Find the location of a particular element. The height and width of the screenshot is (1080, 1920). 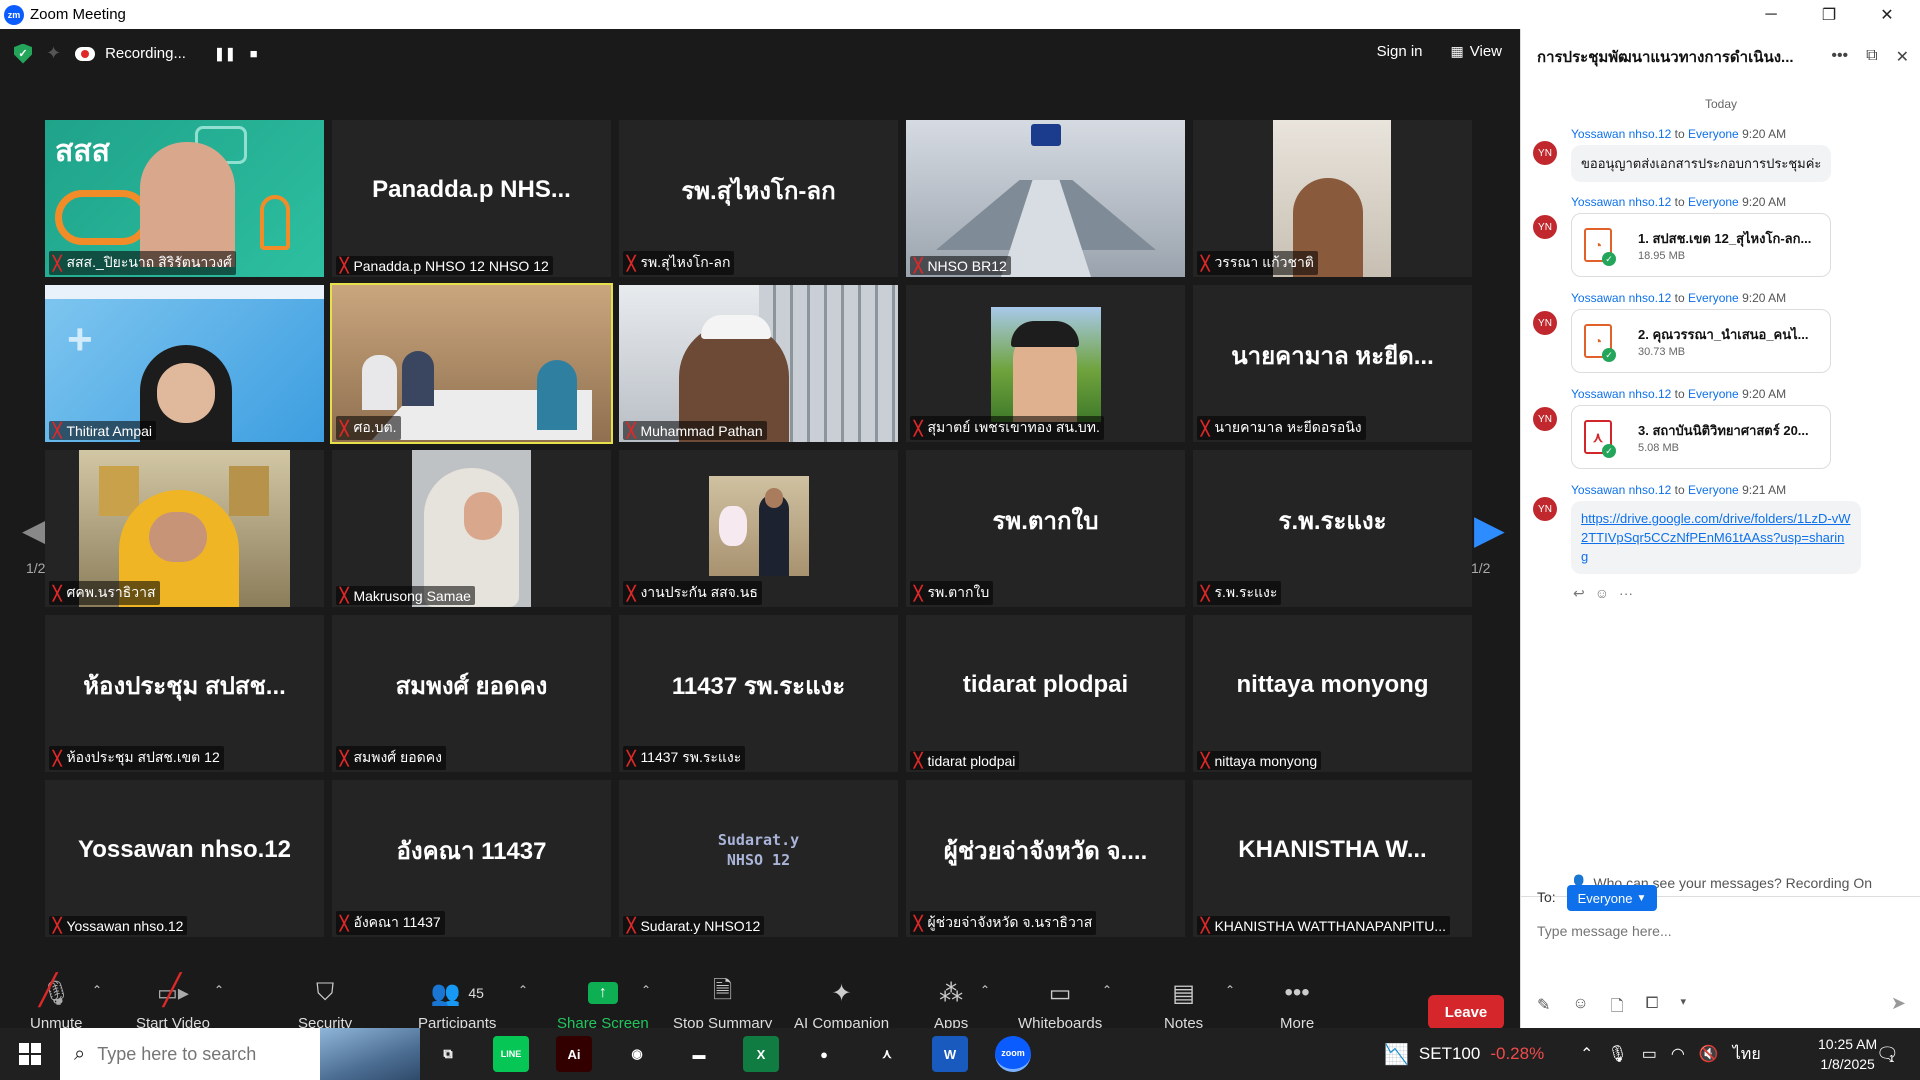

participant-tile: 11437 รพ.ระแงะ ╳ 11437 รพ.ระแงะ is located at coordinates (758, 693).